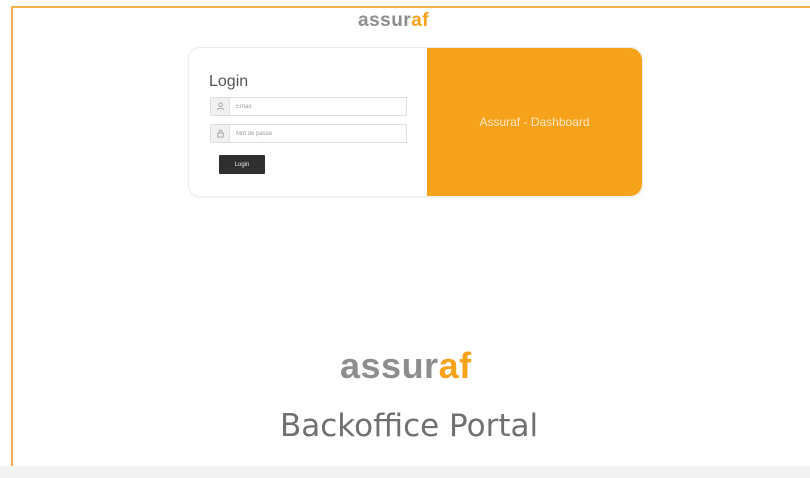 This screenshot has width=810, height=478. Describe the element at coordinates (242, 164) in the screenshot. I see `login-button: Login` at that location.